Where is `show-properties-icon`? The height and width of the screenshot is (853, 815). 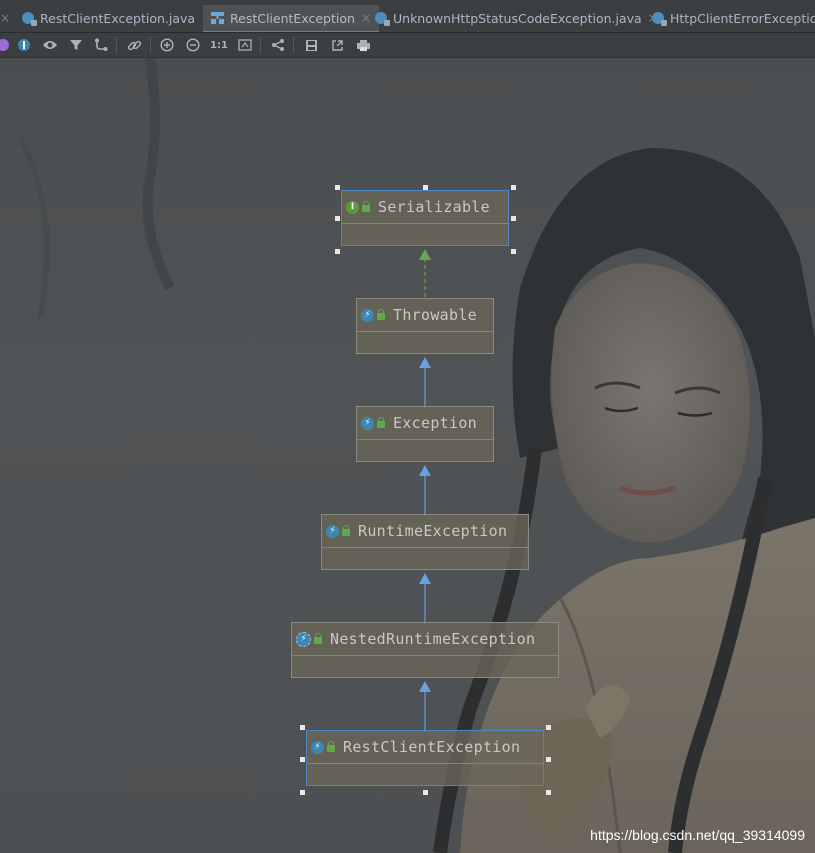 show-properties-icon is located at coordinates (6, 45).